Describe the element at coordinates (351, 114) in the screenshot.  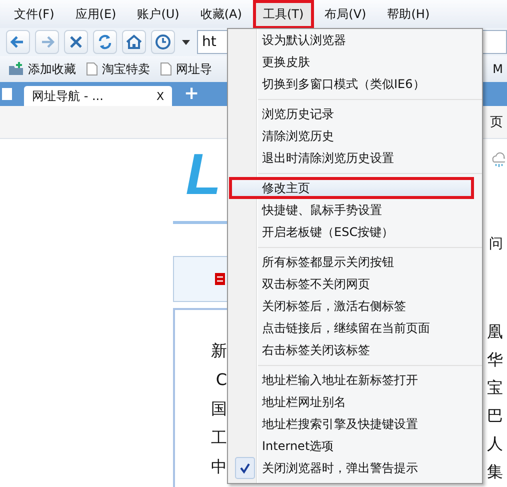
I see `menu-item: 浏览历史记录` at that location.